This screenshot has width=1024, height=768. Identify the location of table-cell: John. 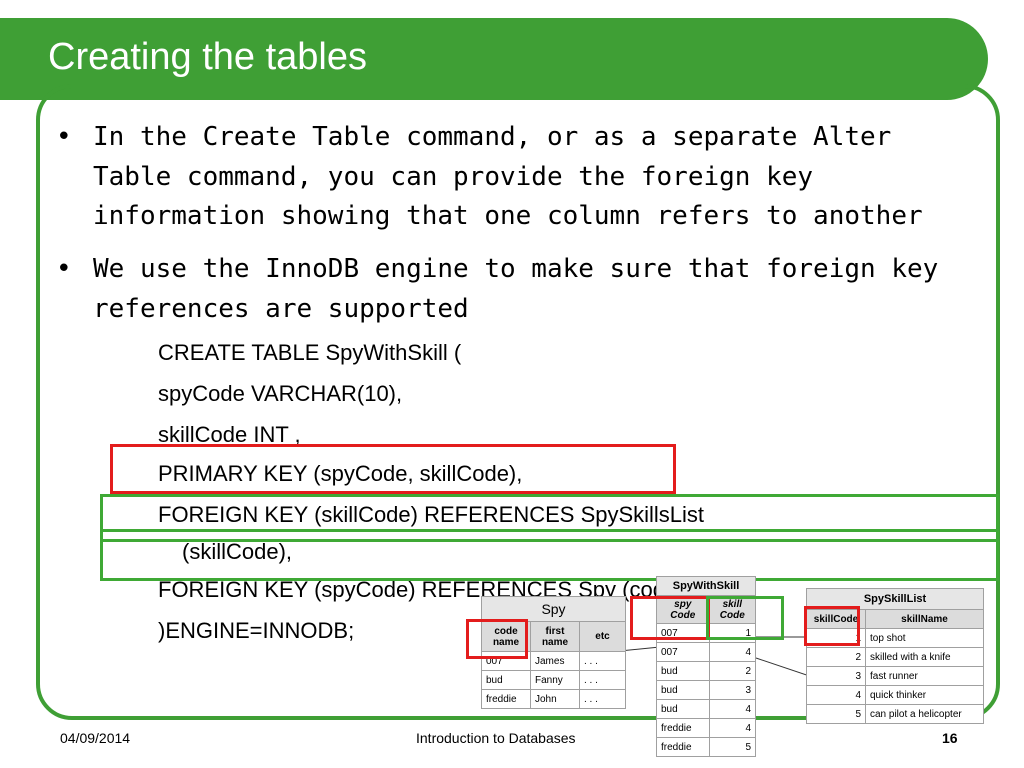
(555, 699).